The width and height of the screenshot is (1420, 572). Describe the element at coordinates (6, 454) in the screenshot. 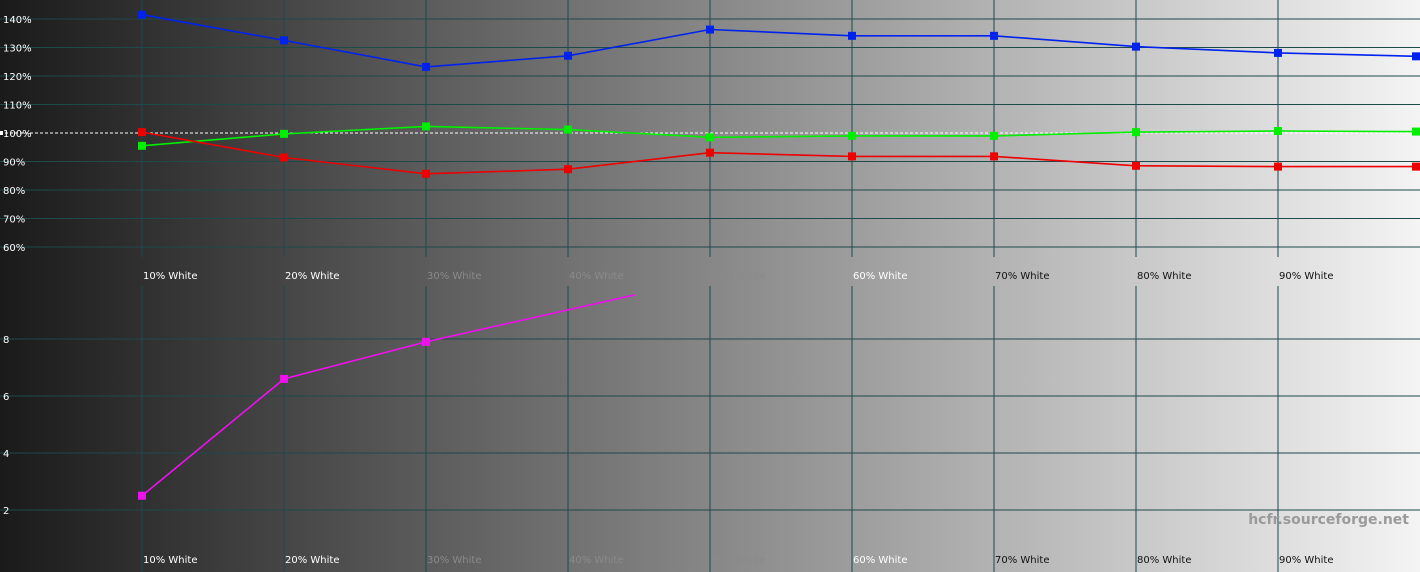

I see `y-tick-label: 4` at that location.